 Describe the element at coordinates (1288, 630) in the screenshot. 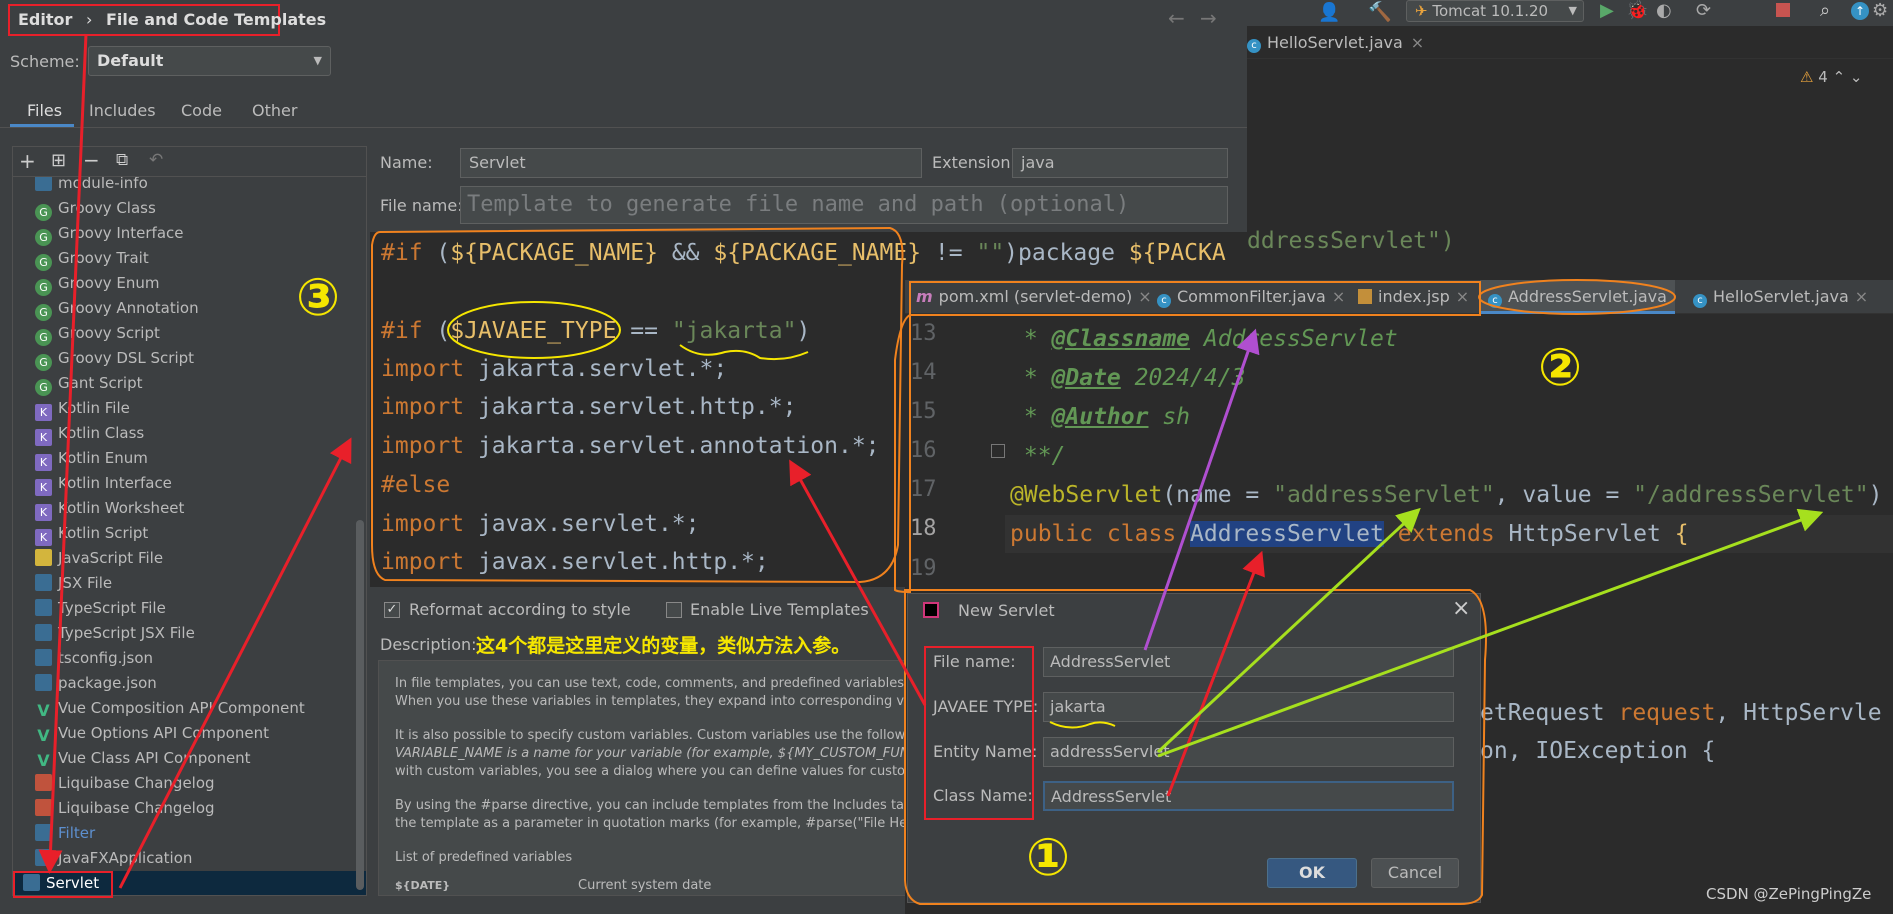

I see `arrow-entity-to-name` at that location.